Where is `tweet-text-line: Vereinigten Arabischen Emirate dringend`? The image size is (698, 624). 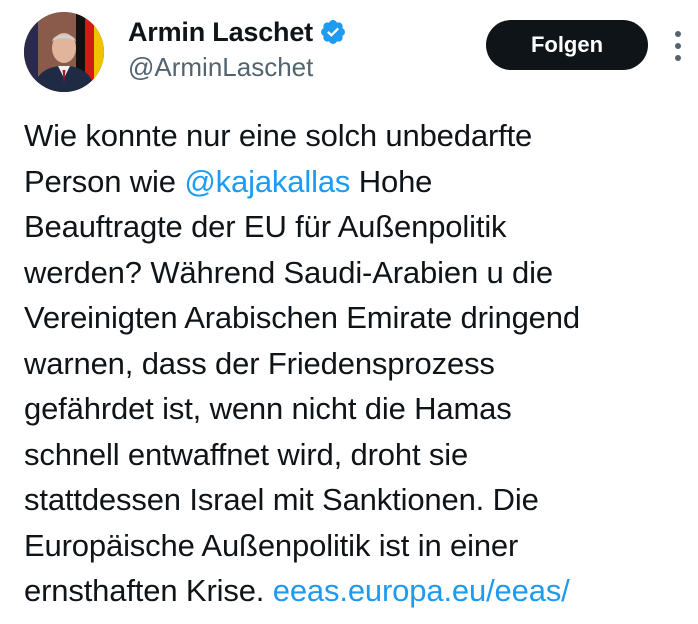
tweet-text-line: Vereinigten Arabischen Emirate dringend is located at coordinates (359, 318).